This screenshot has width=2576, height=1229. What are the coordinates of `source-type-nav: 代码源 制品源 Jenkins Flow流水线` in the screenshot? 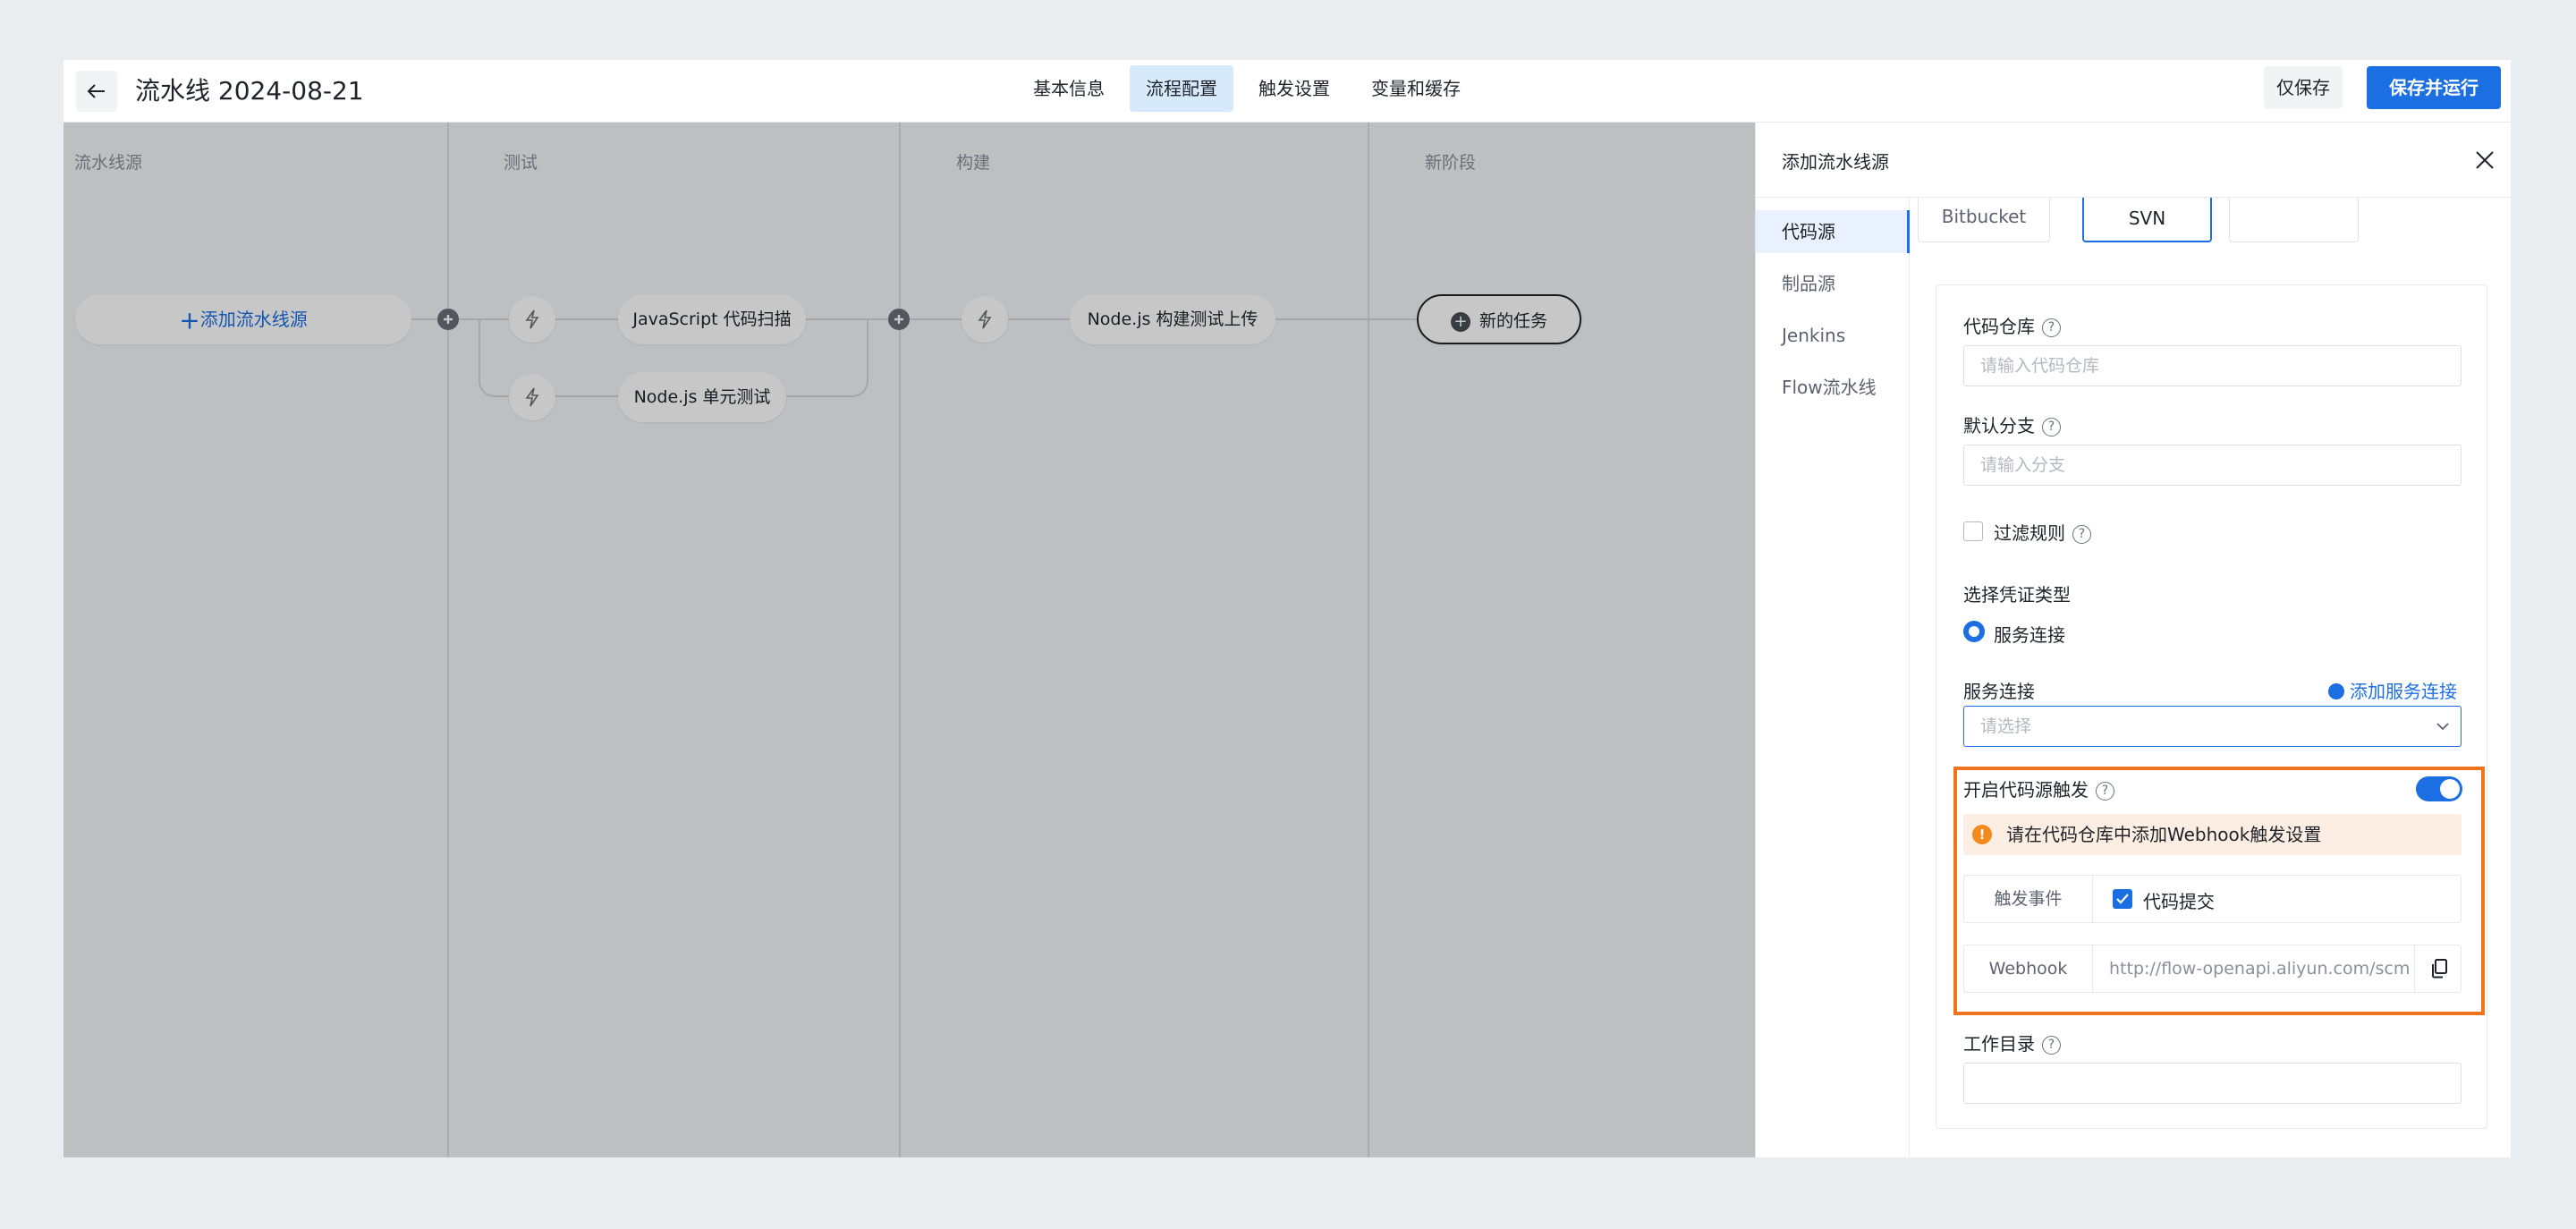 It's located at (1833, 677).